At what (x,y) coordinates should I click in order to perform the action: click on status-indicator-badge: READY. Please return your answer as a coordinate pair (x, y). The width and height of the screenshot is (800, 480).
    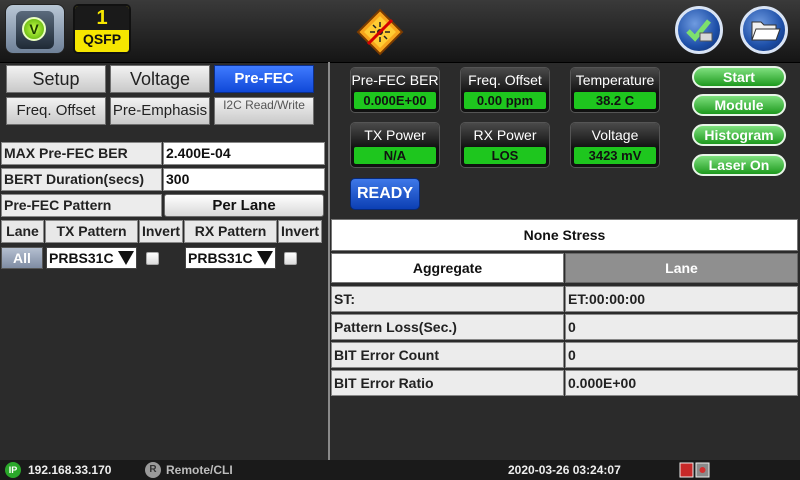
    Looking at the image, I should click on (385, 194).